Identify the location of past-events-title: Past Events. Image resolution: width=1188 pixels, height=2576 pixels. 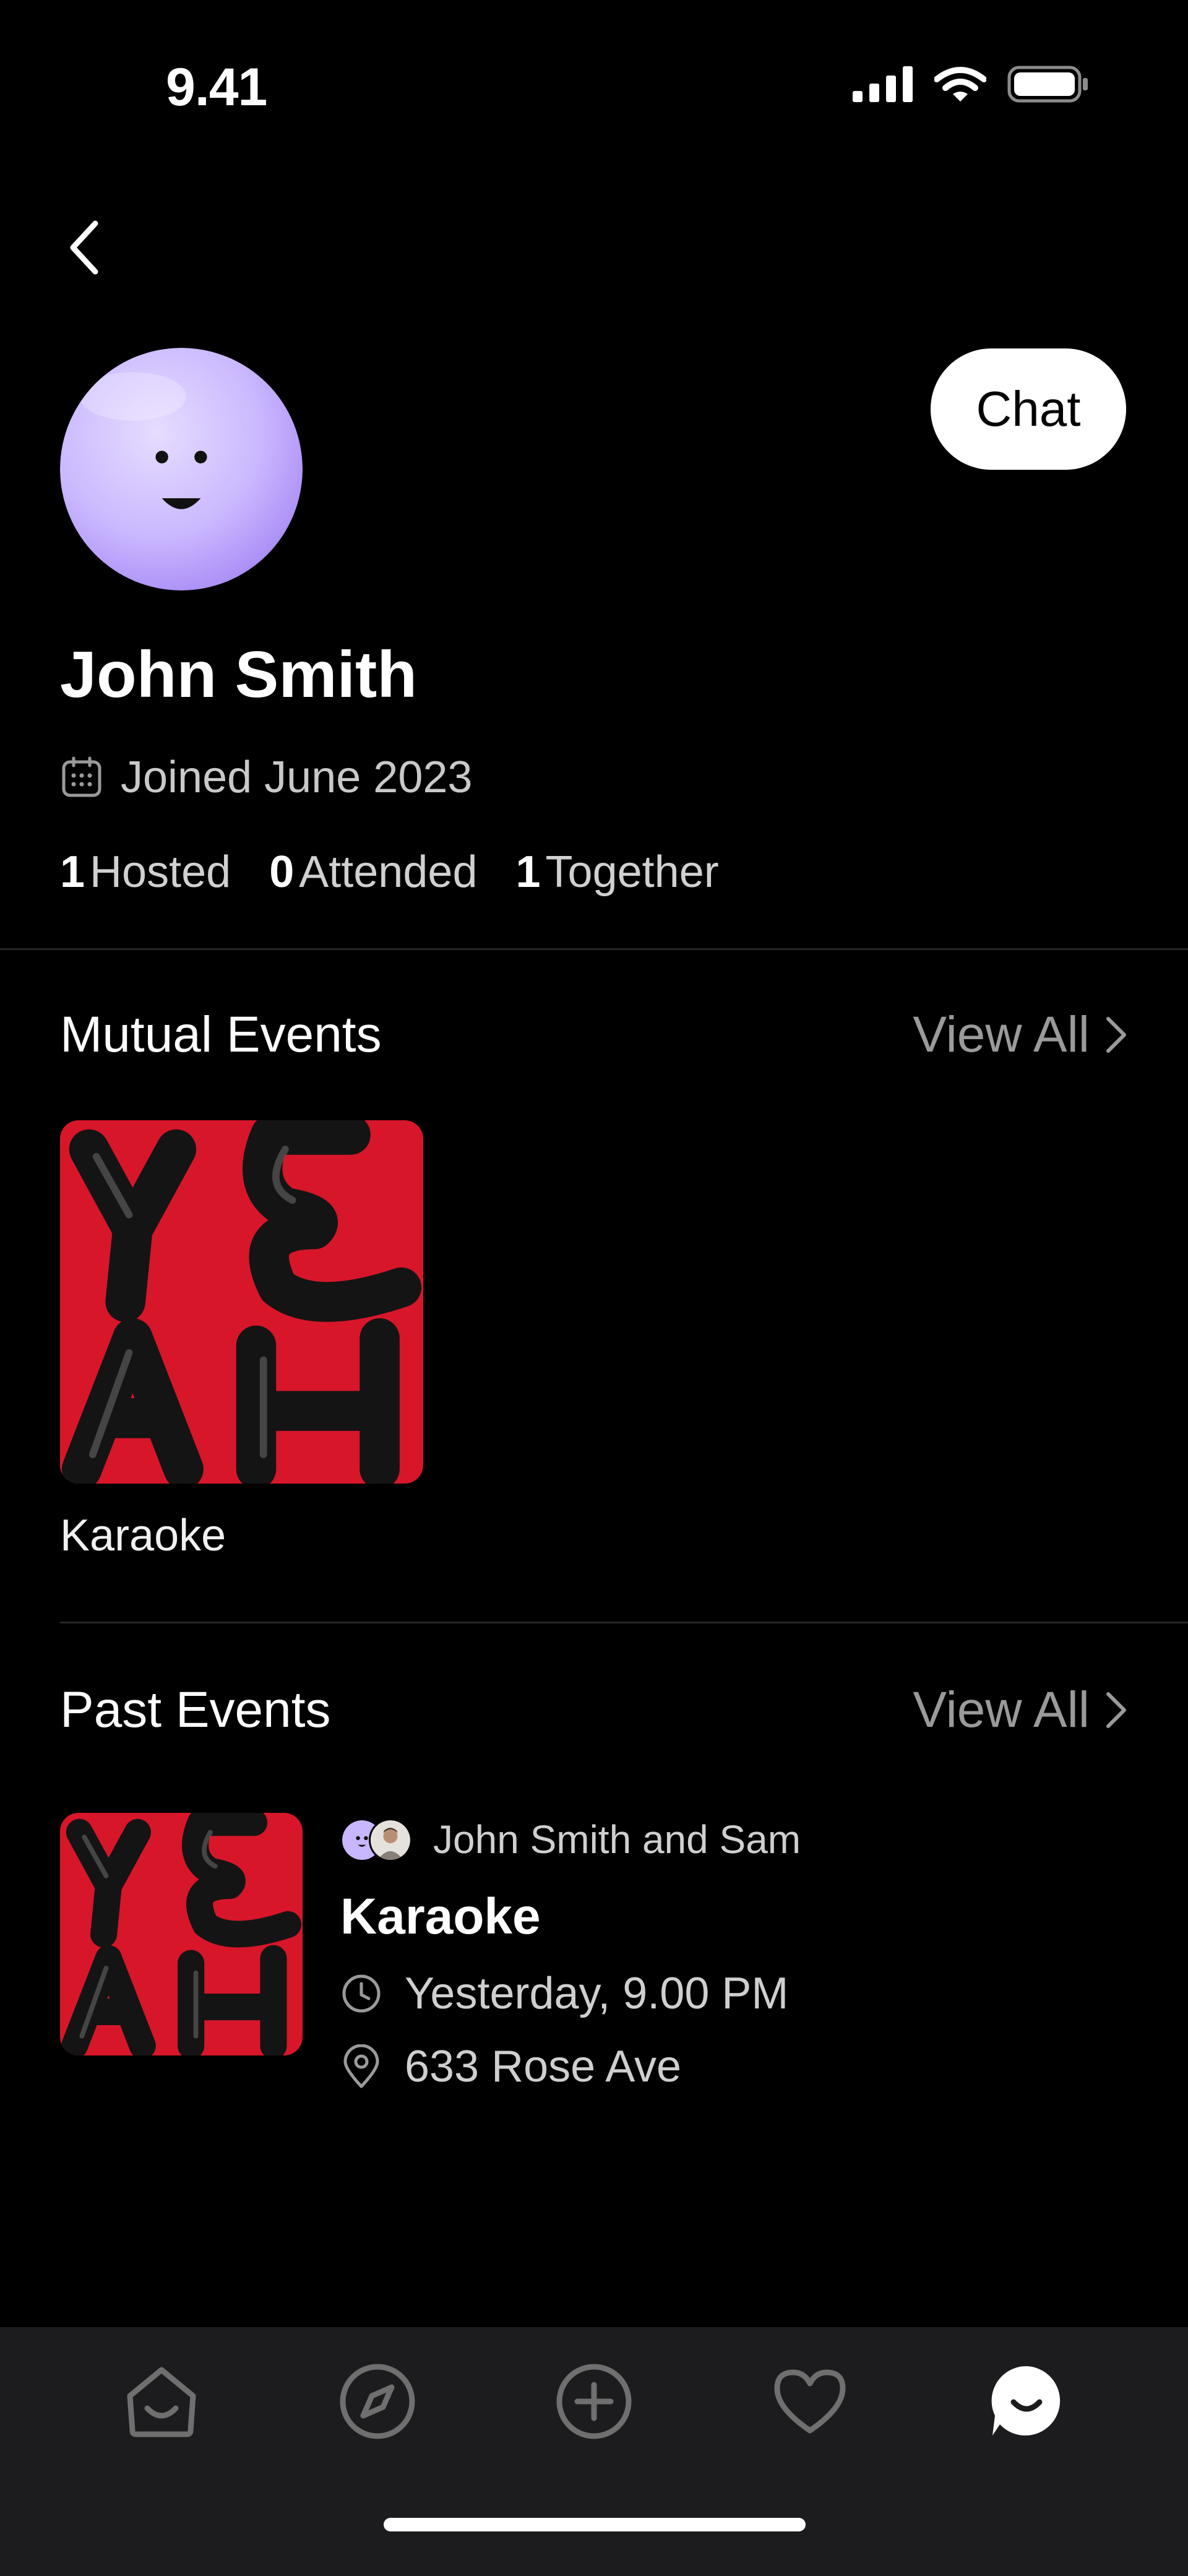
(195, 1710).